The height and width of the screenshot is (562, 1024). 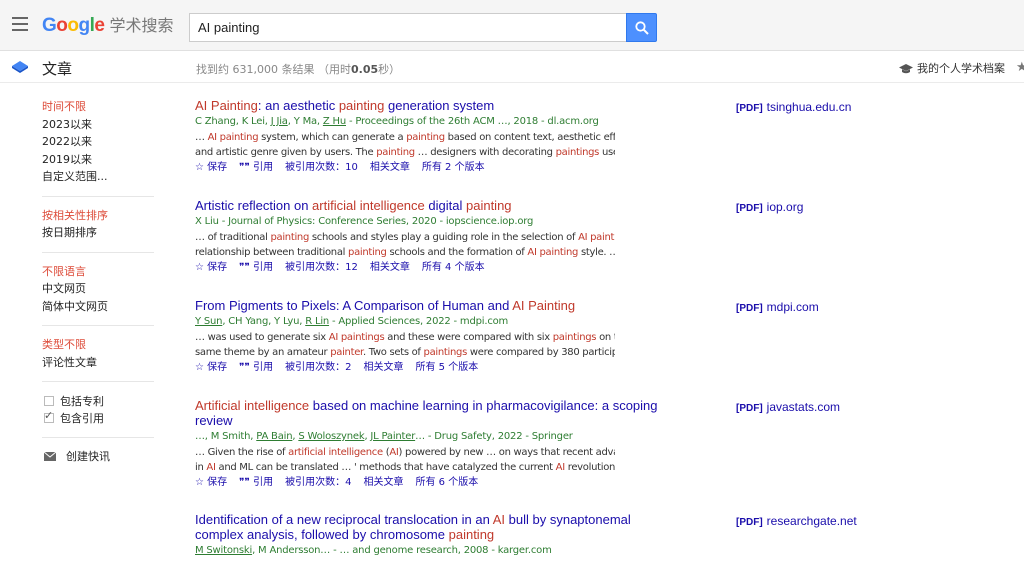 What do you see at coordinates (98, 142) in the screenshot?
I see `filter-since-2022: 2022以来` at bounding box center [98, 142].